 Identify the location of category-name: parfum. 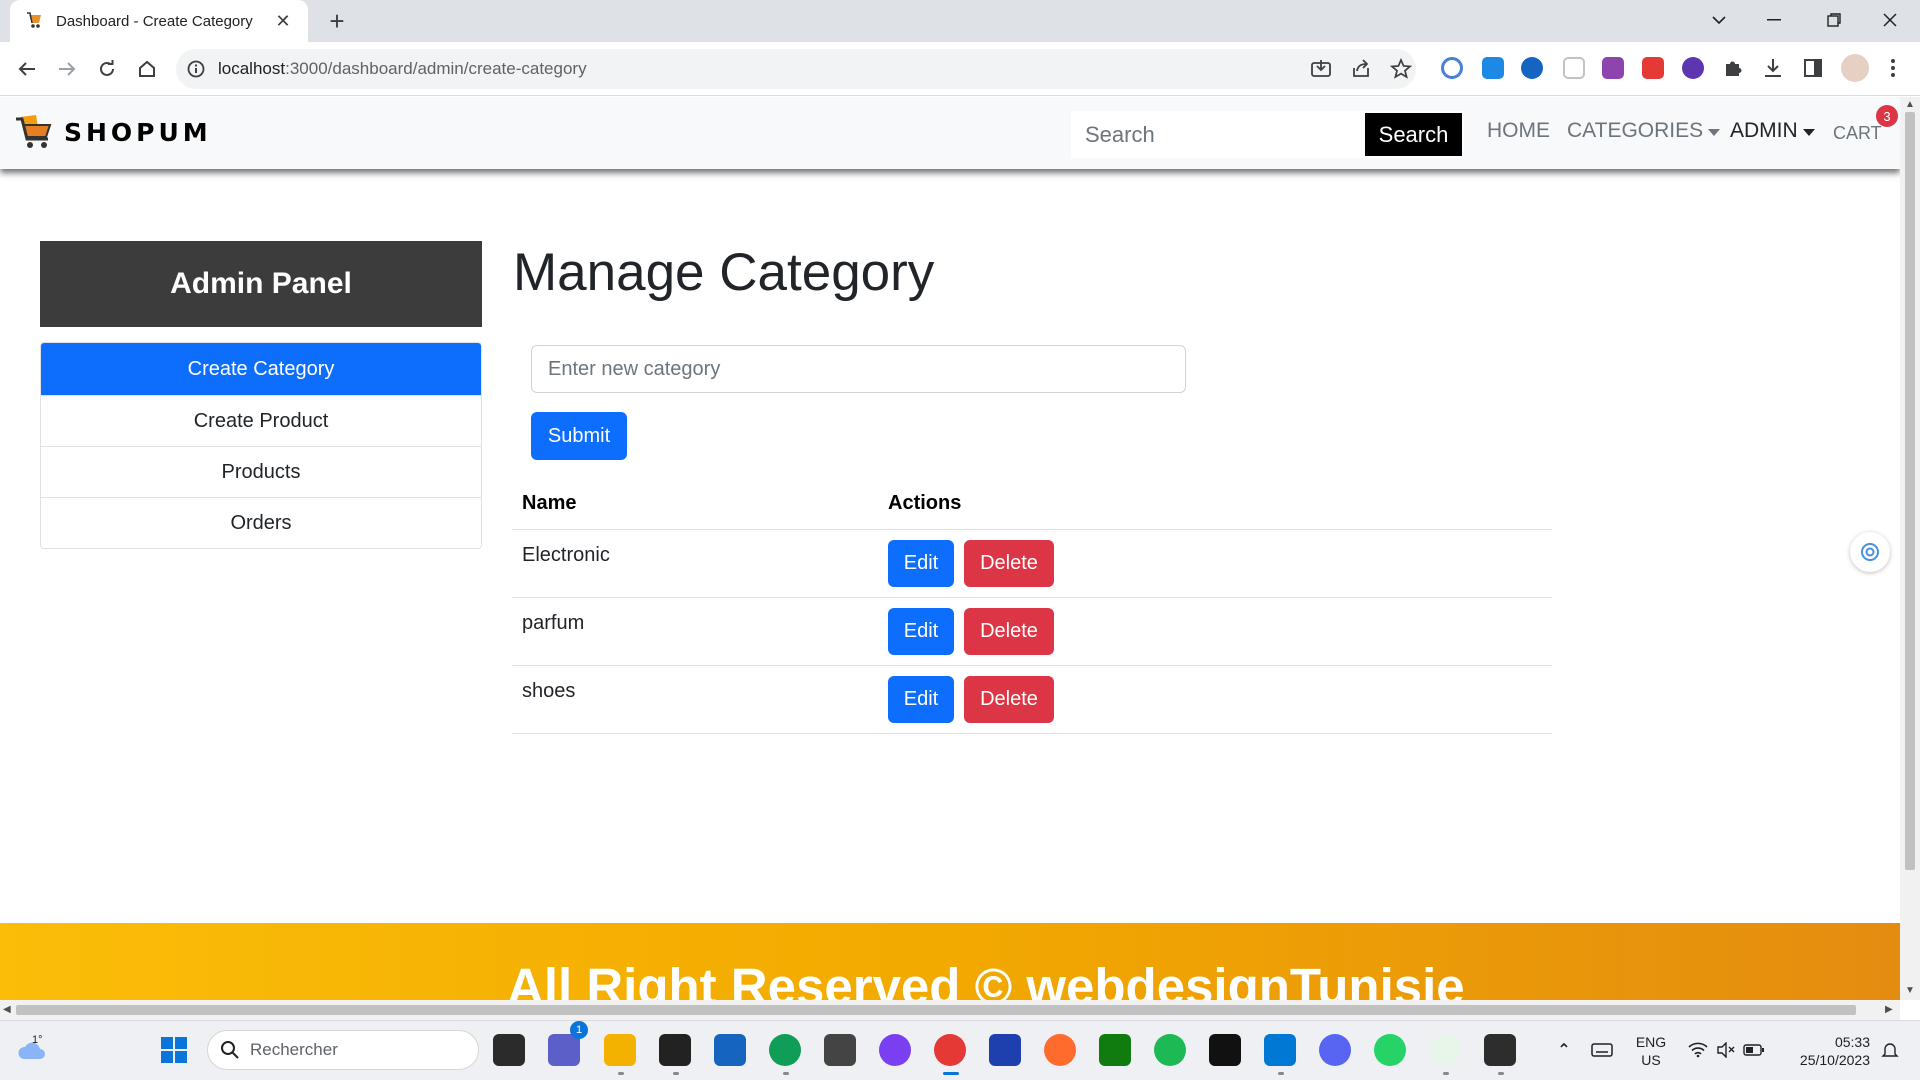
(695, 631).